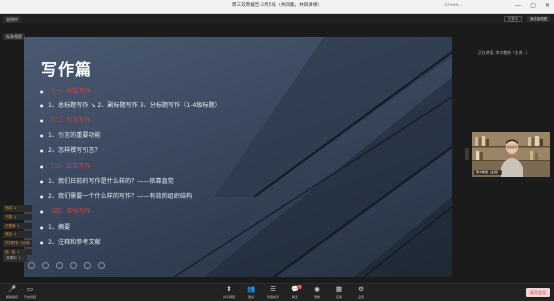 The height and width of the screenshot is (301, 554). I want to click on participants-button: 👥 邀请, so click(251, 292).